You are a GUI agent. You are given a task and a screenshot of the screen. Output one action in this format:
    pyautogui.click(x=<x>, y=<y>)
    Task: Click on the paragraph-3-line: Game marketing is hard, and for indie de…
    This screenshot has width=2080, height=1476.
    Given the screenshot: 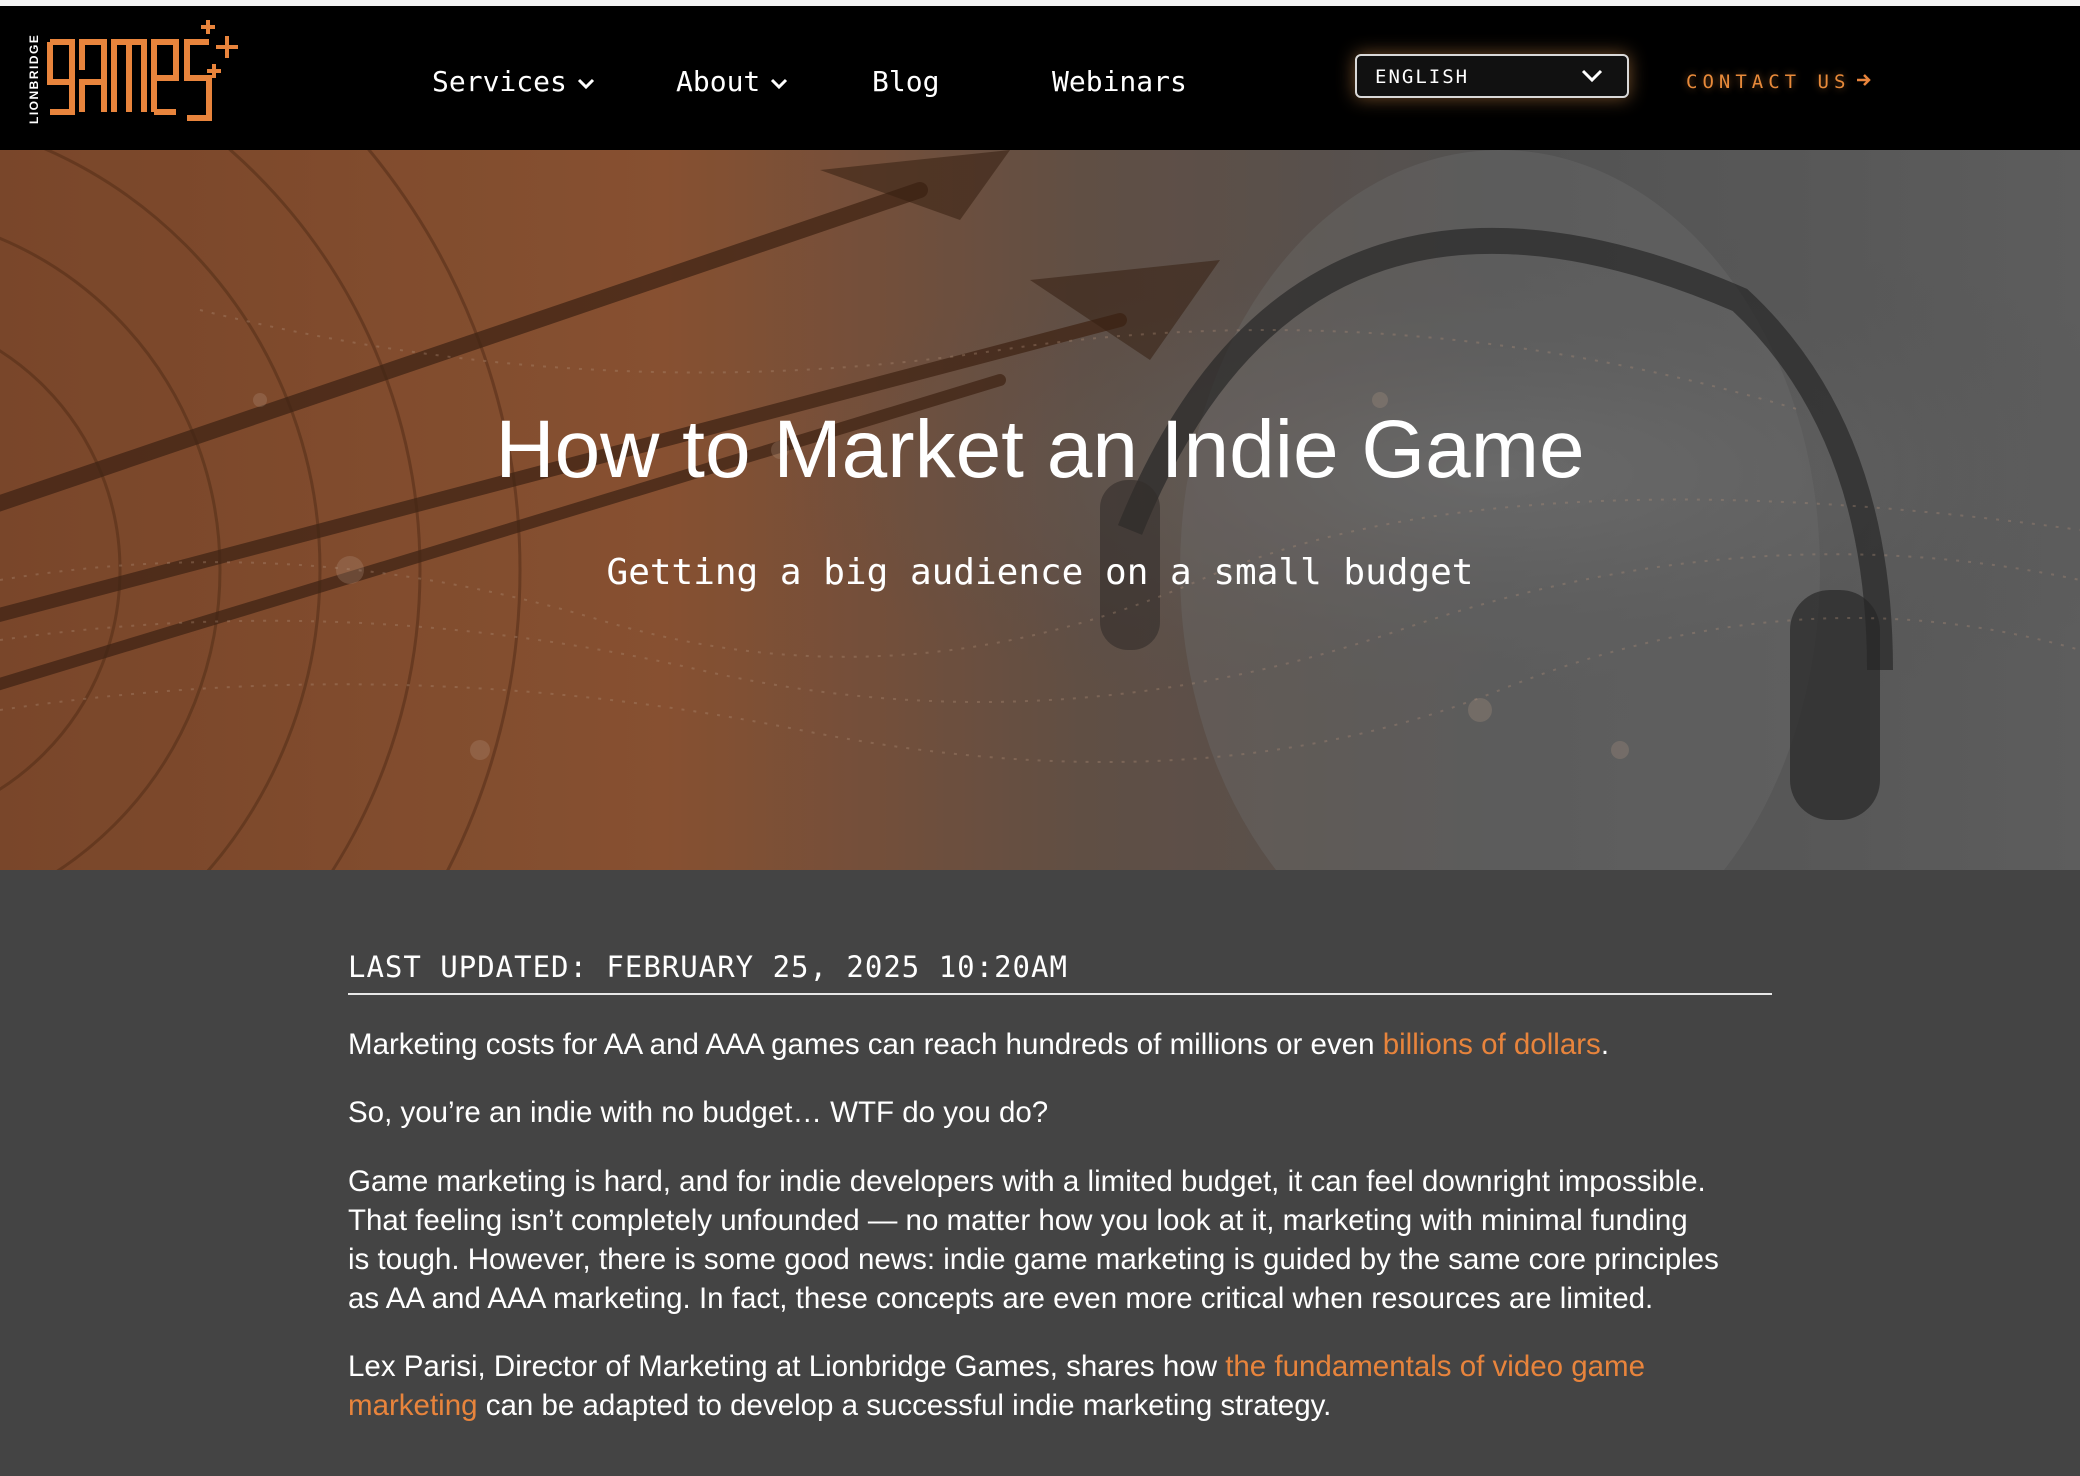 What is the action you would take?
    pyautogui.click(x=1027, y=1181)
    